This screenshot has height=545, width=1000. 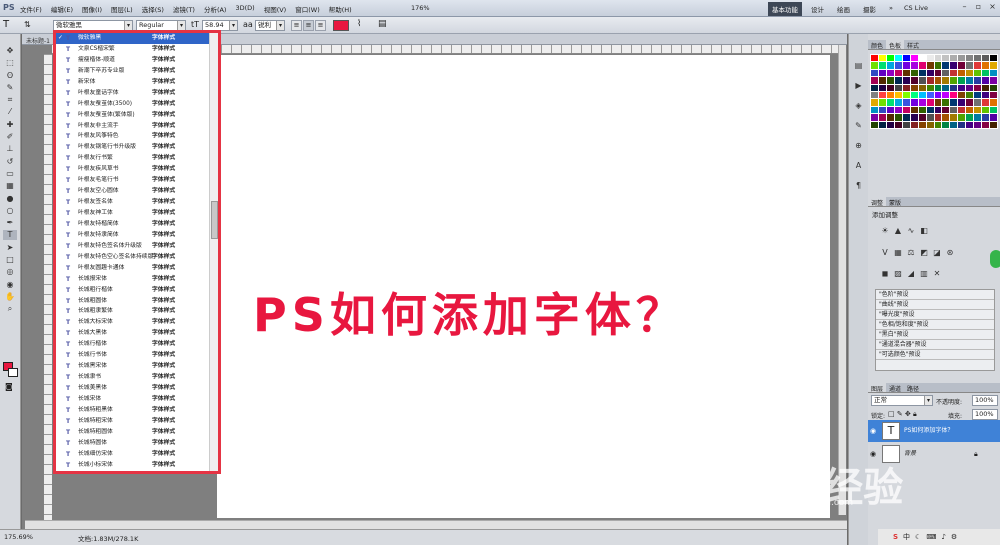 What do you see at coordinates (934, 431) in the screenshot?
I see `layer-row-text: ◉ T PS如何添加字体？` at bounding box center [934, 431].